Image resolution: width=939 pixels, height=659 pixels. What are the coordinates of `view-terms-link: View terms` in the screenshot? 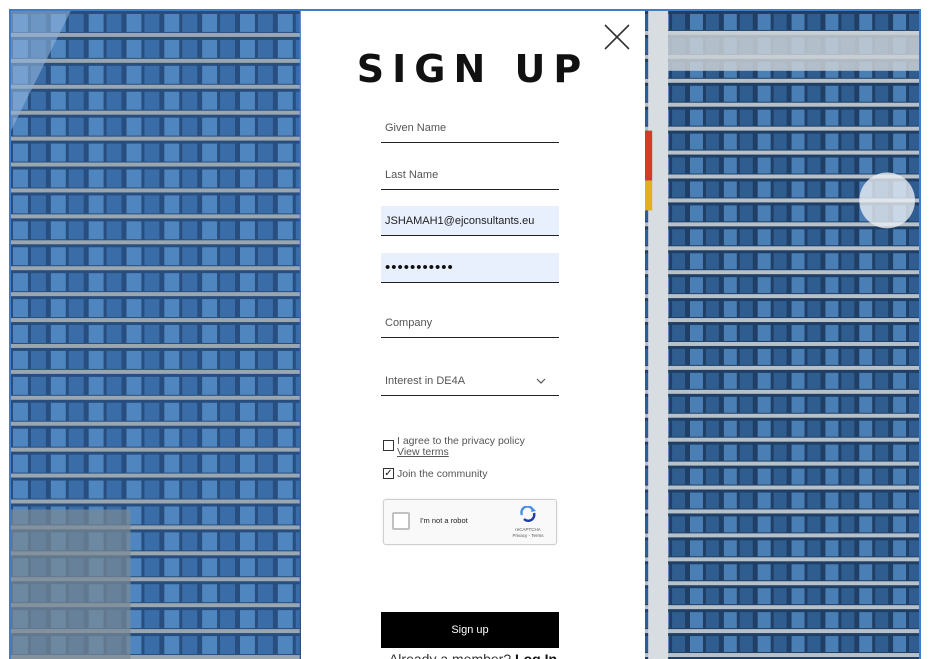 It's located at (423, 452).